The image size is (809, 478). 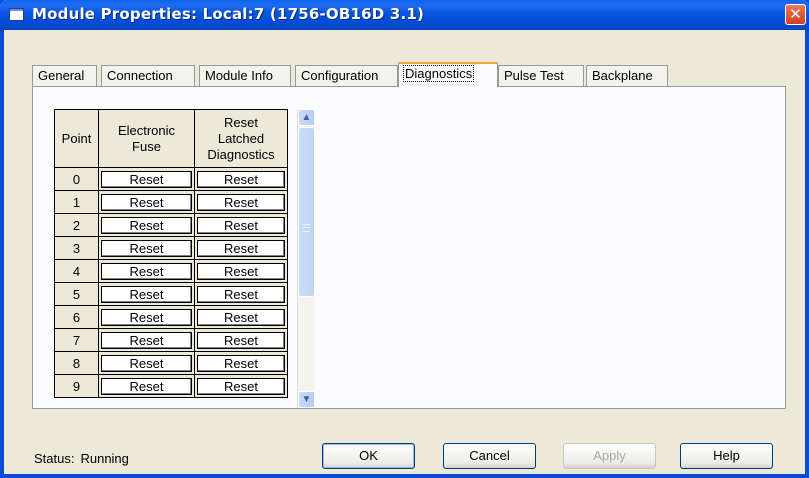 What do you see at coordinates (76, 248) in the screenshot?
I see `point-cell: 3` at bounding box center [76, 248].